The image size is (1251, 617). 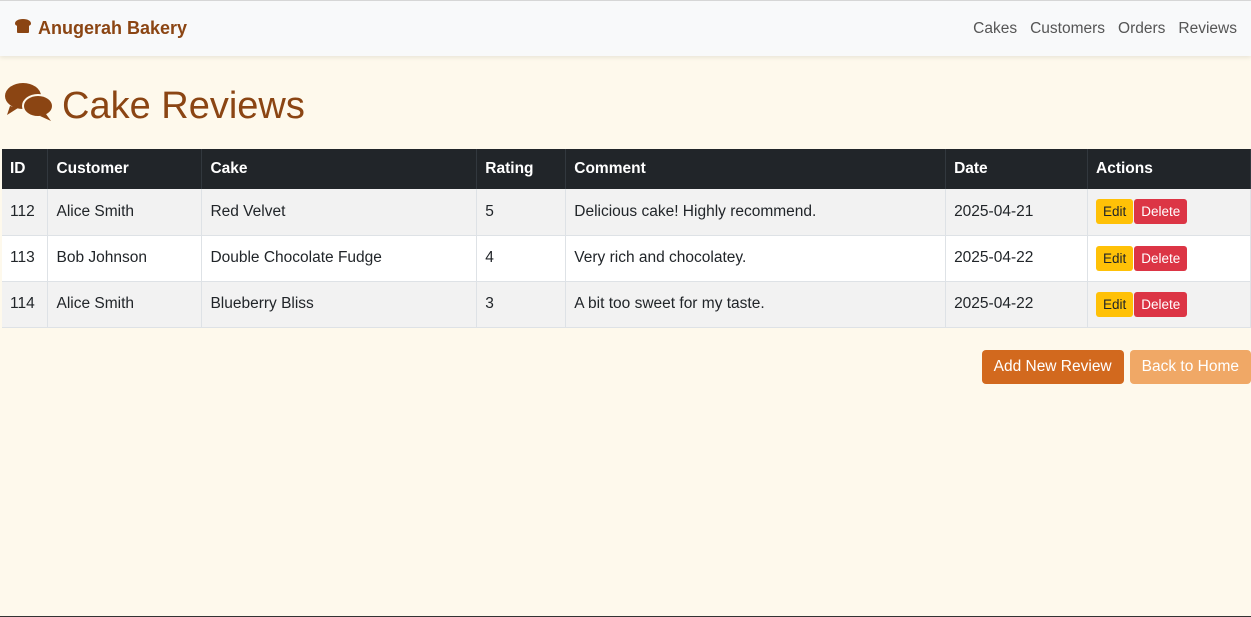 What do you see at coordinates (125, 169) in the screenshot?
I see `header-customer: Customer` at bounding box center [125, 169].